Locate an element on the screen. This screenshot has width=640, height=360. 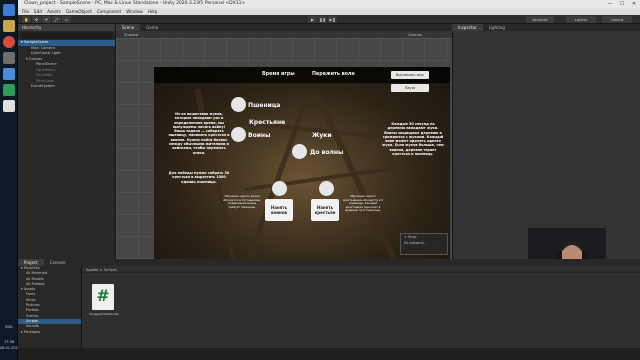
hierarchy-item: EventSystem is located at coordinates (66, 87).